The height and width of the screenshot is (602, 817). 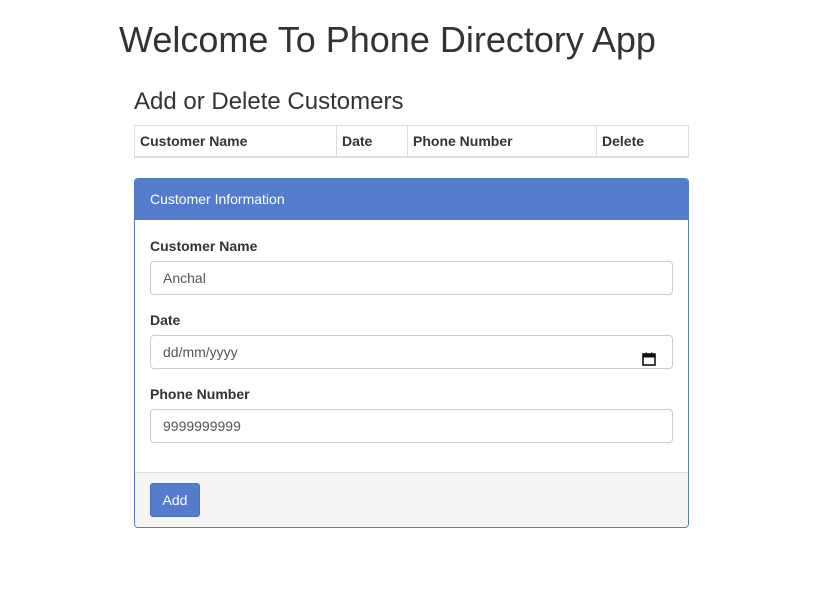 I want to click on date-input: dd/mm/yyyy, so click(x=411, y=352).